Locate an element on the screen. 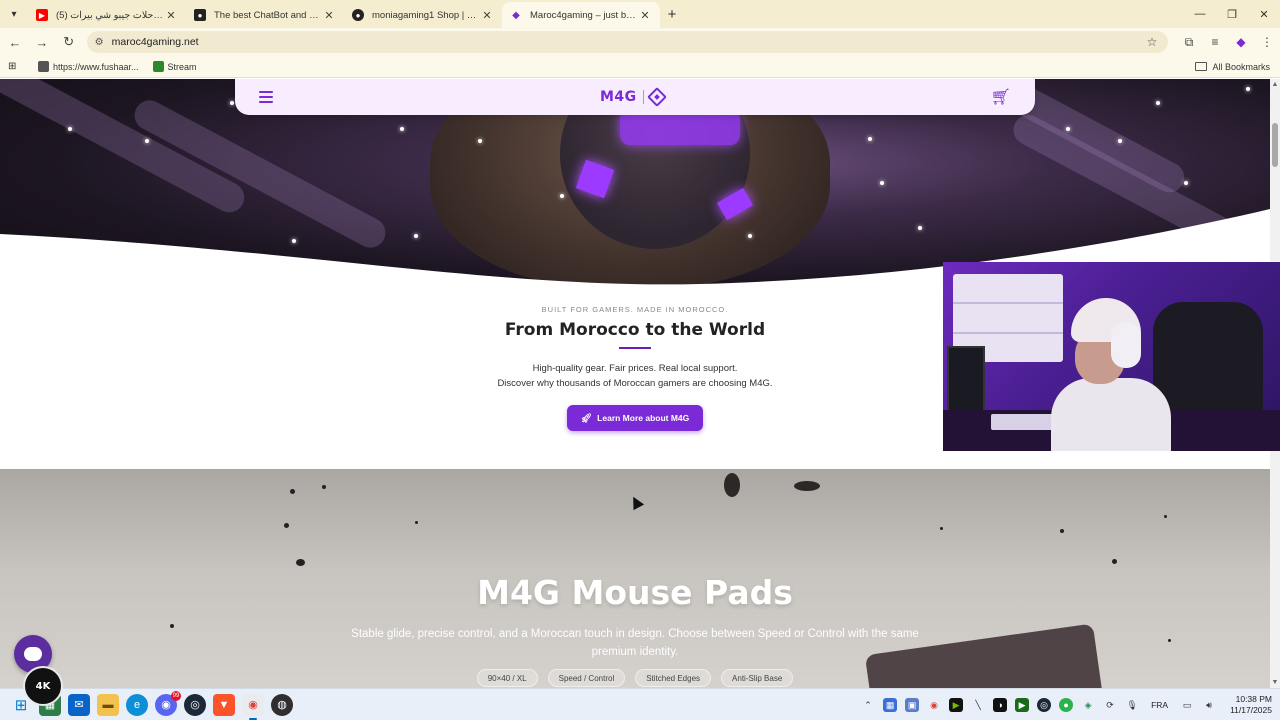 The width and height of the screenshot is (1280, 720). tray-app-icon: ⟳ is located at coordinates (1110, 705).